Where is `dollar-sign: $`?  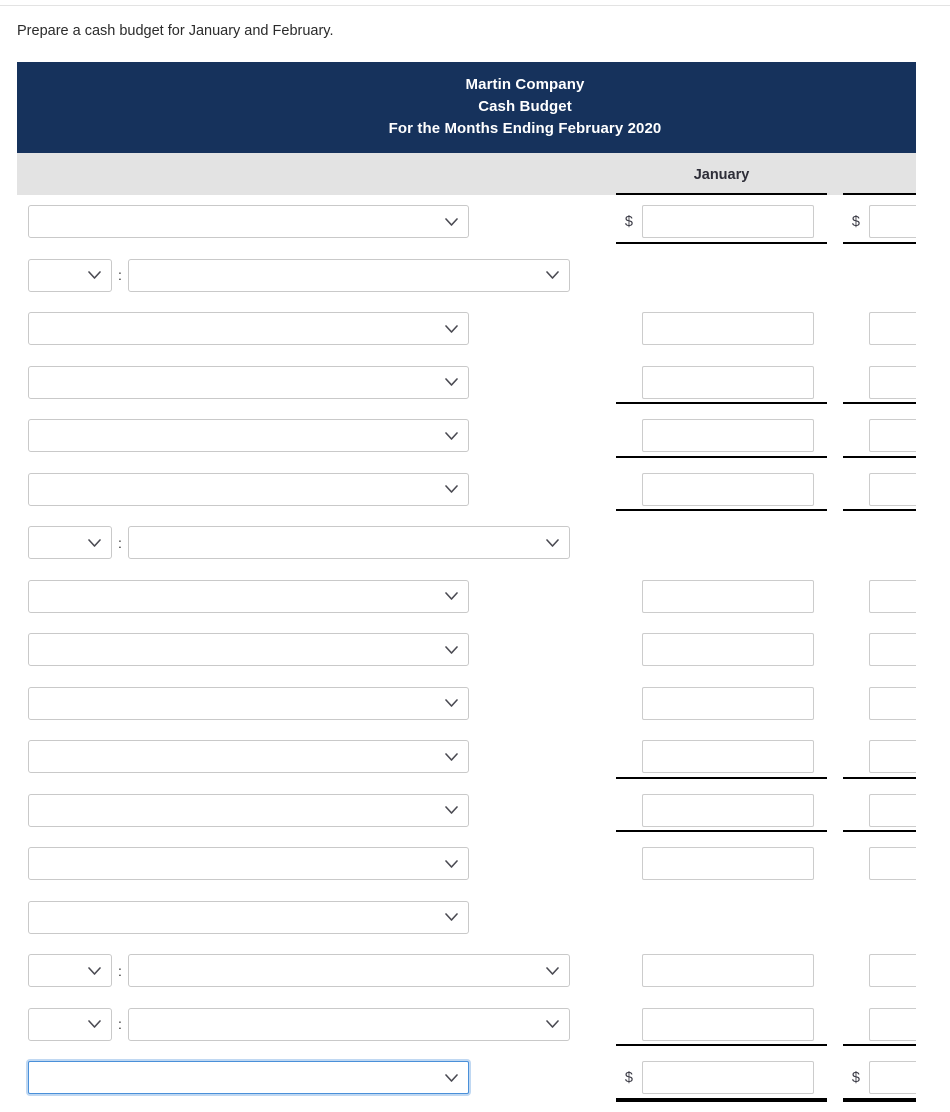 dollar-sign: $ is located at coordinates (628, 1077).